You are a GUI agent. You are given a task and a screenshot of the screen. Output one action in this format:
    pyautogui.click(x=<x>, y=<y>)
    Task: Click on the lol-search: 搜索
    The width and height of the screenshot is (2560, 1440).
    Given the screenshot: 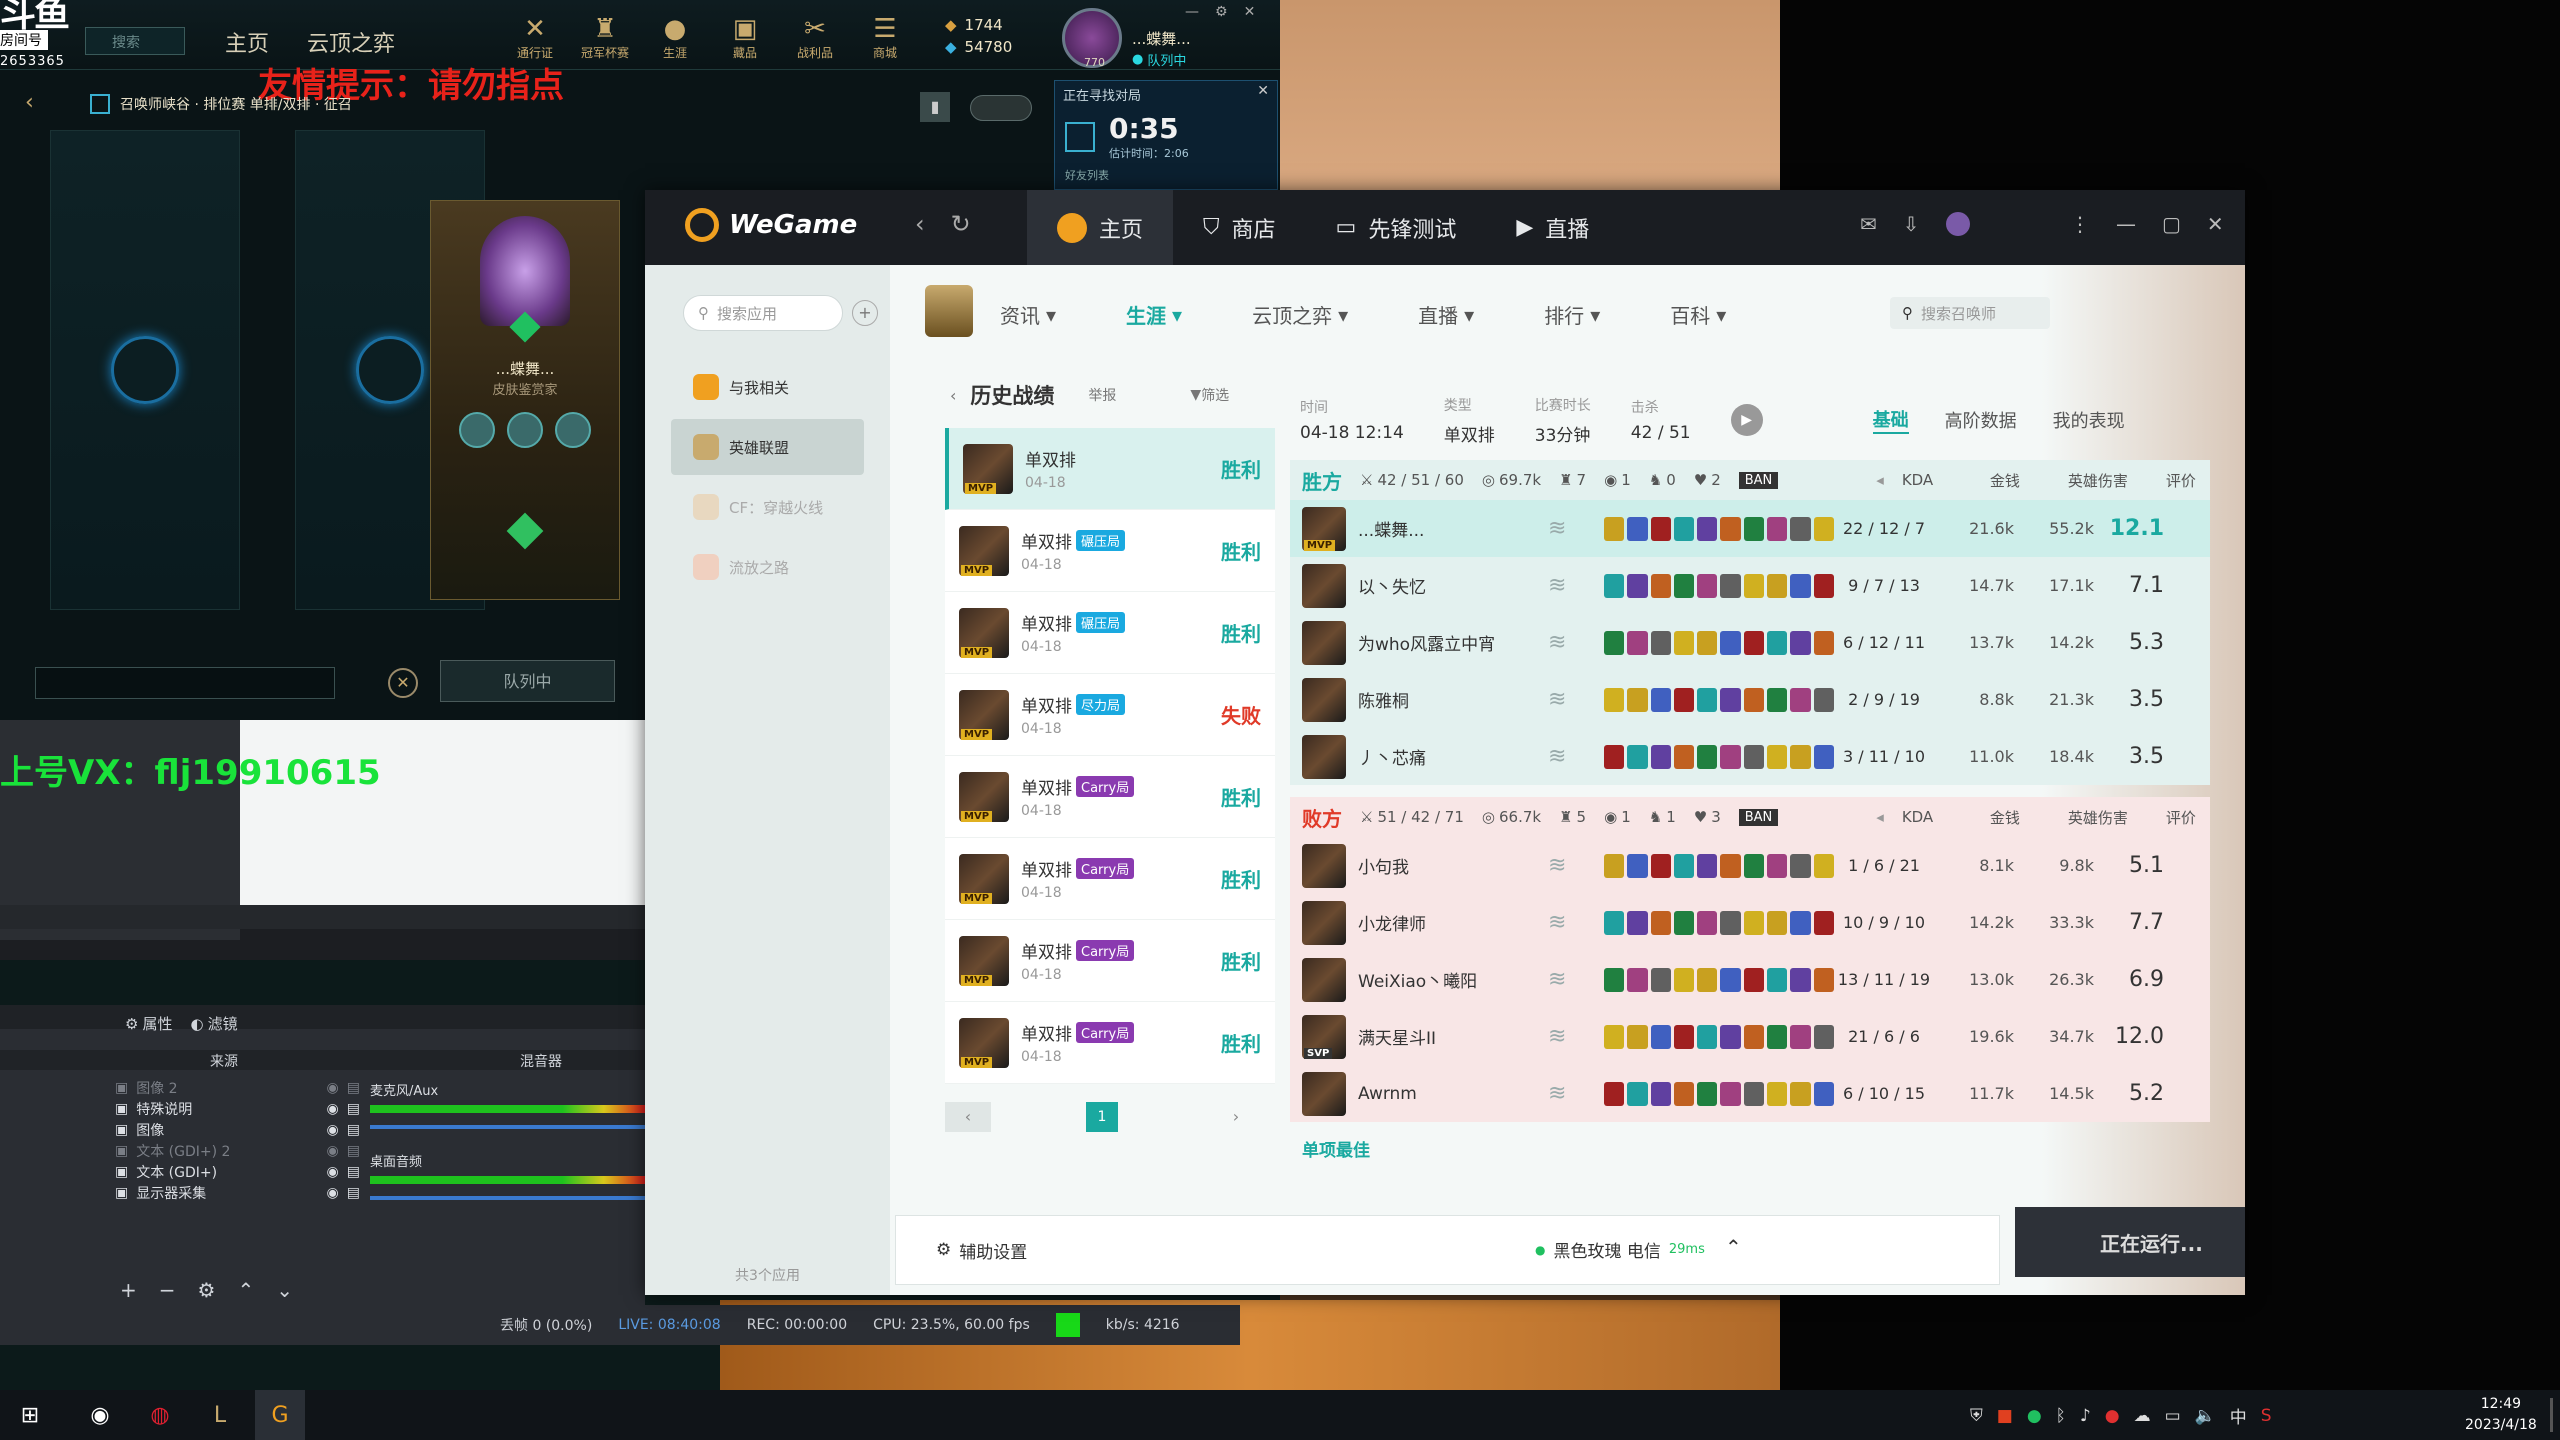 What is the action you would take?
    pyautogui.click(x=135, y=41)
    